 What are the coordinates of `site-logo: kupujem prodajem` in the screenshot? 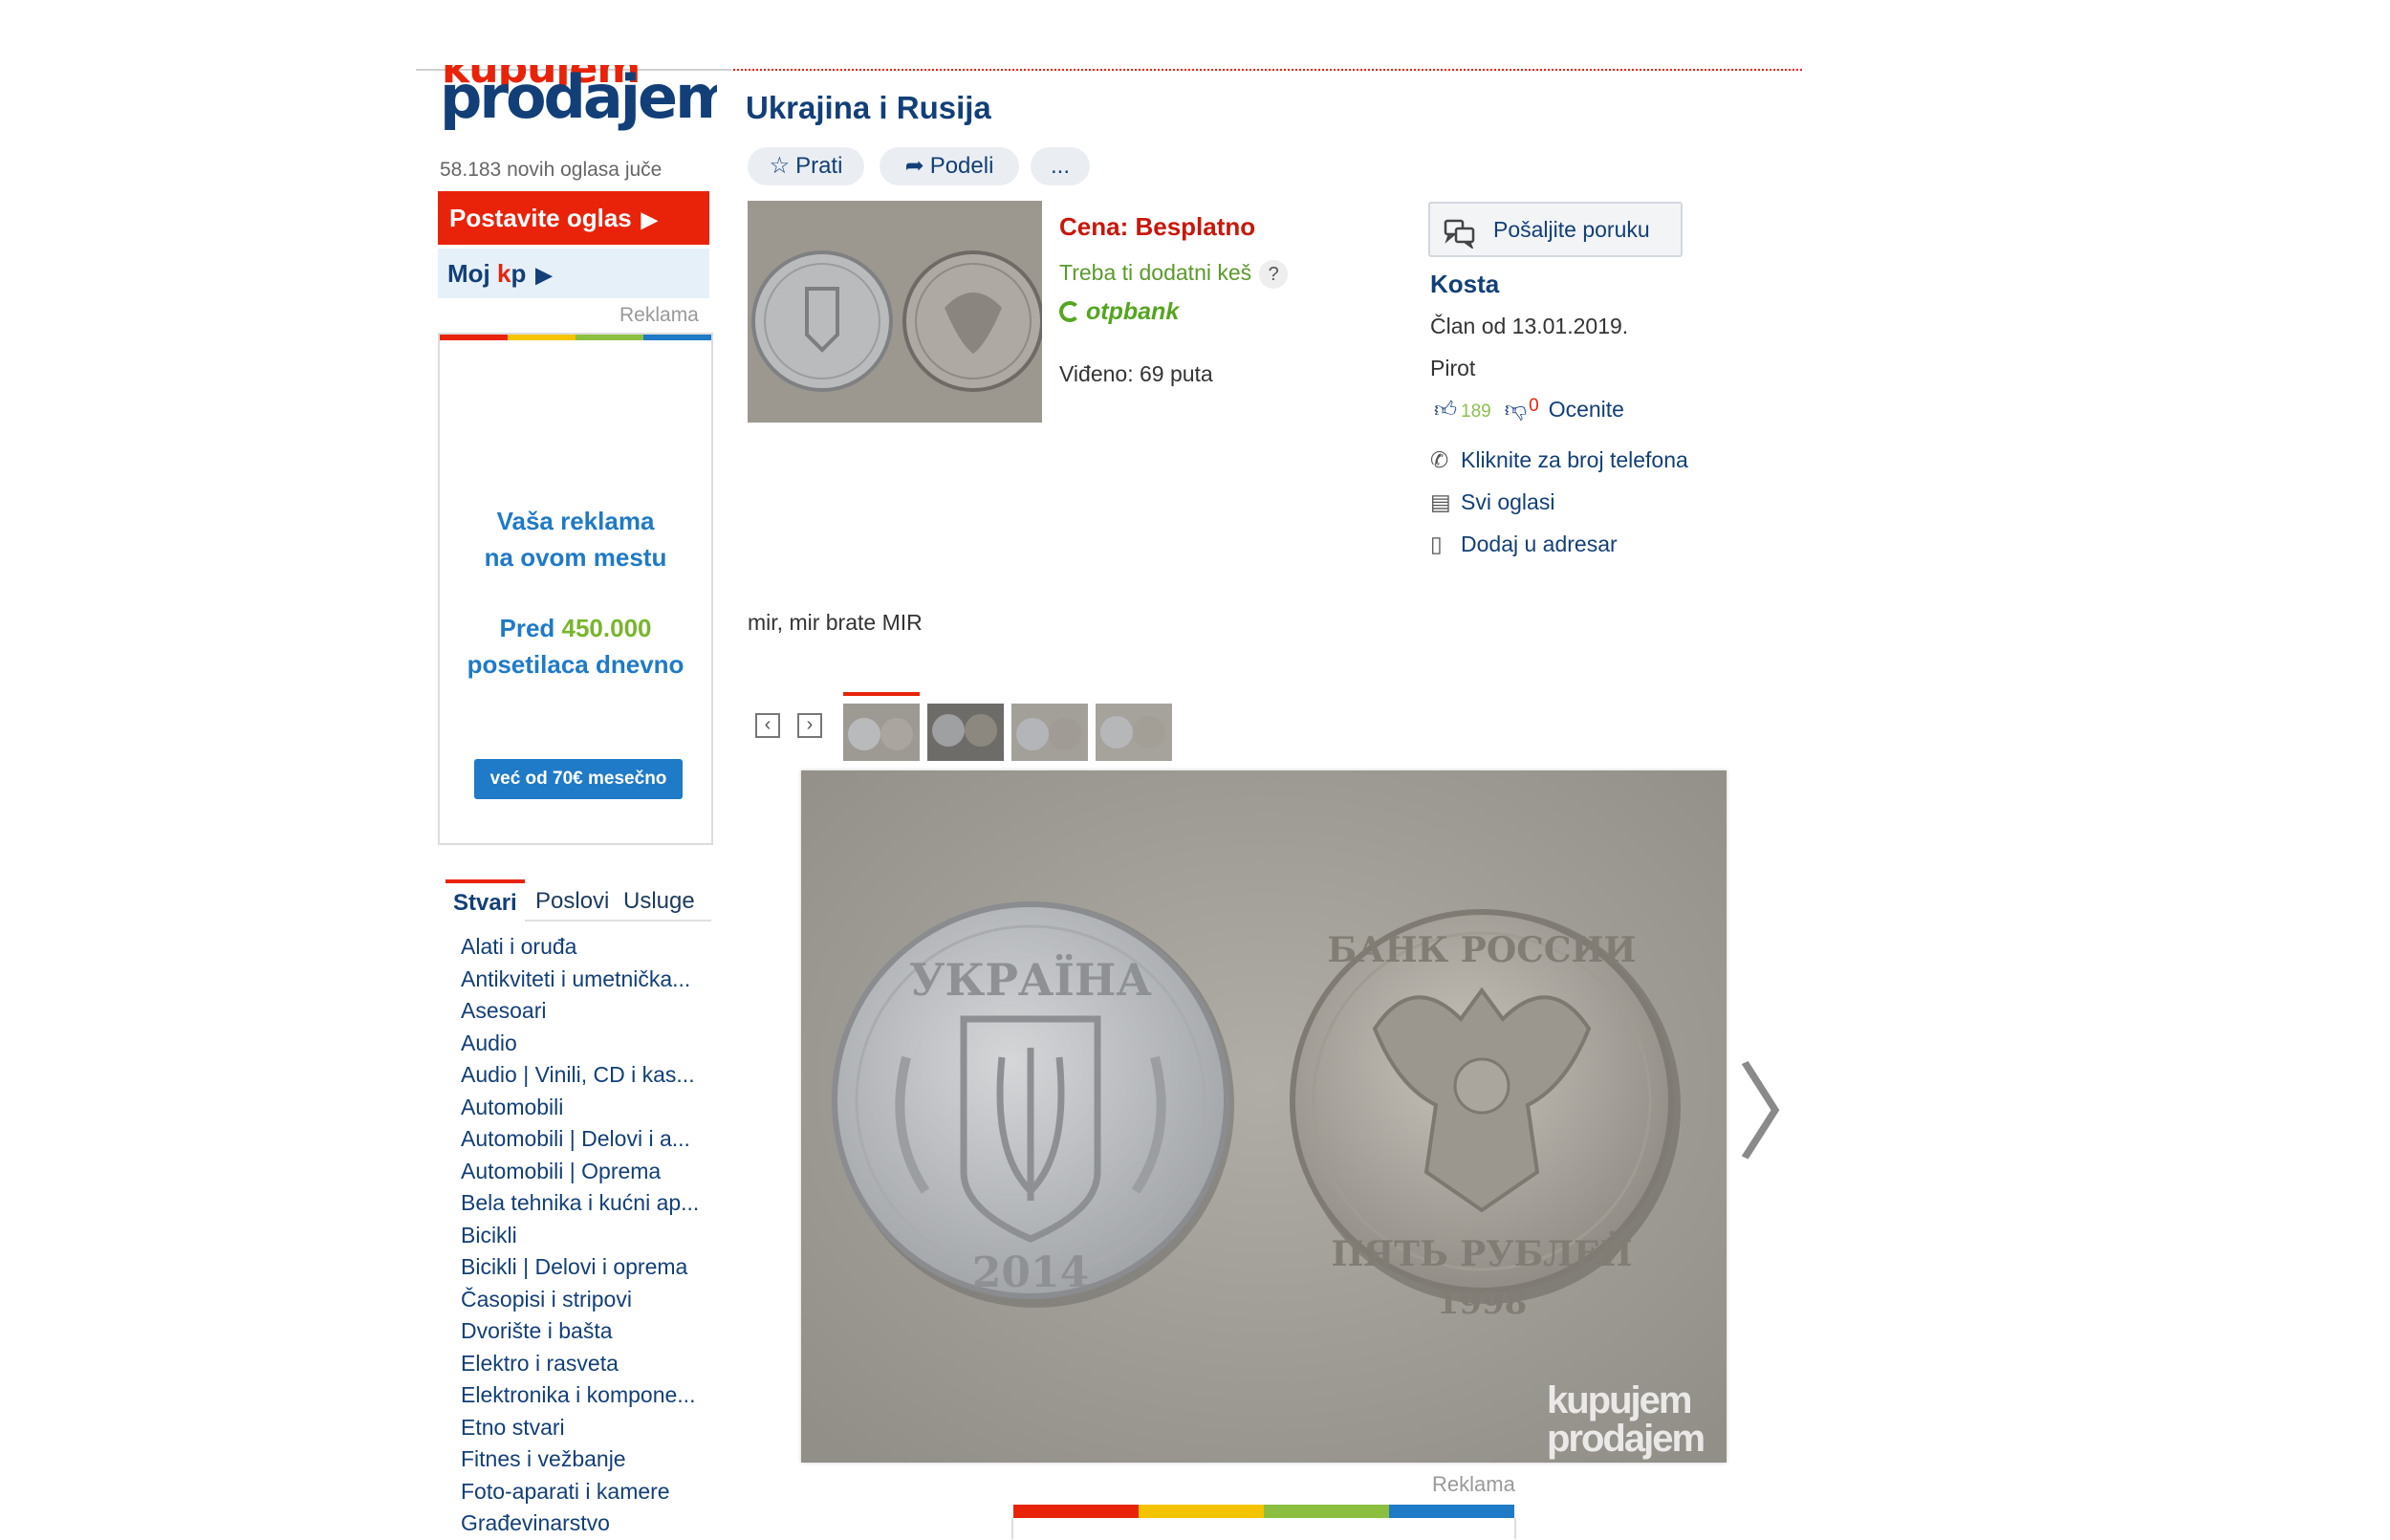 It's located at (578, 98).